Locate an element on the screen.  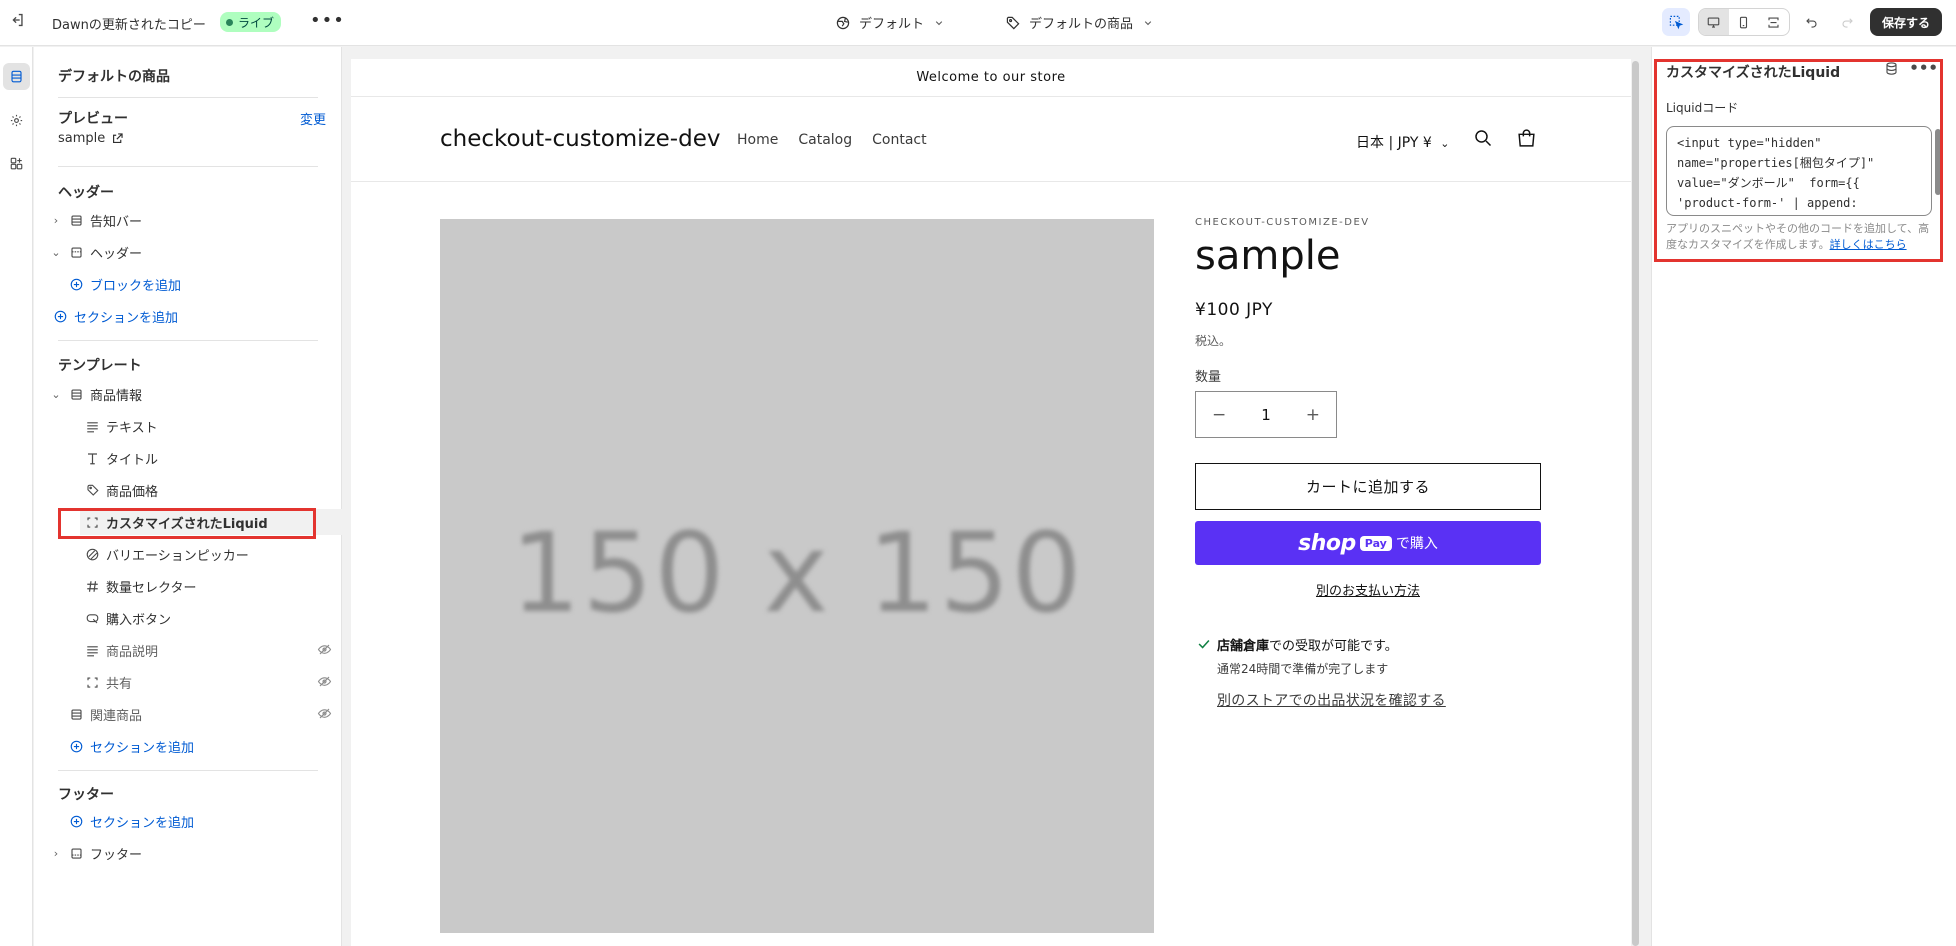
tree-label: セクションを追加 is located at coordinates (142, 748).